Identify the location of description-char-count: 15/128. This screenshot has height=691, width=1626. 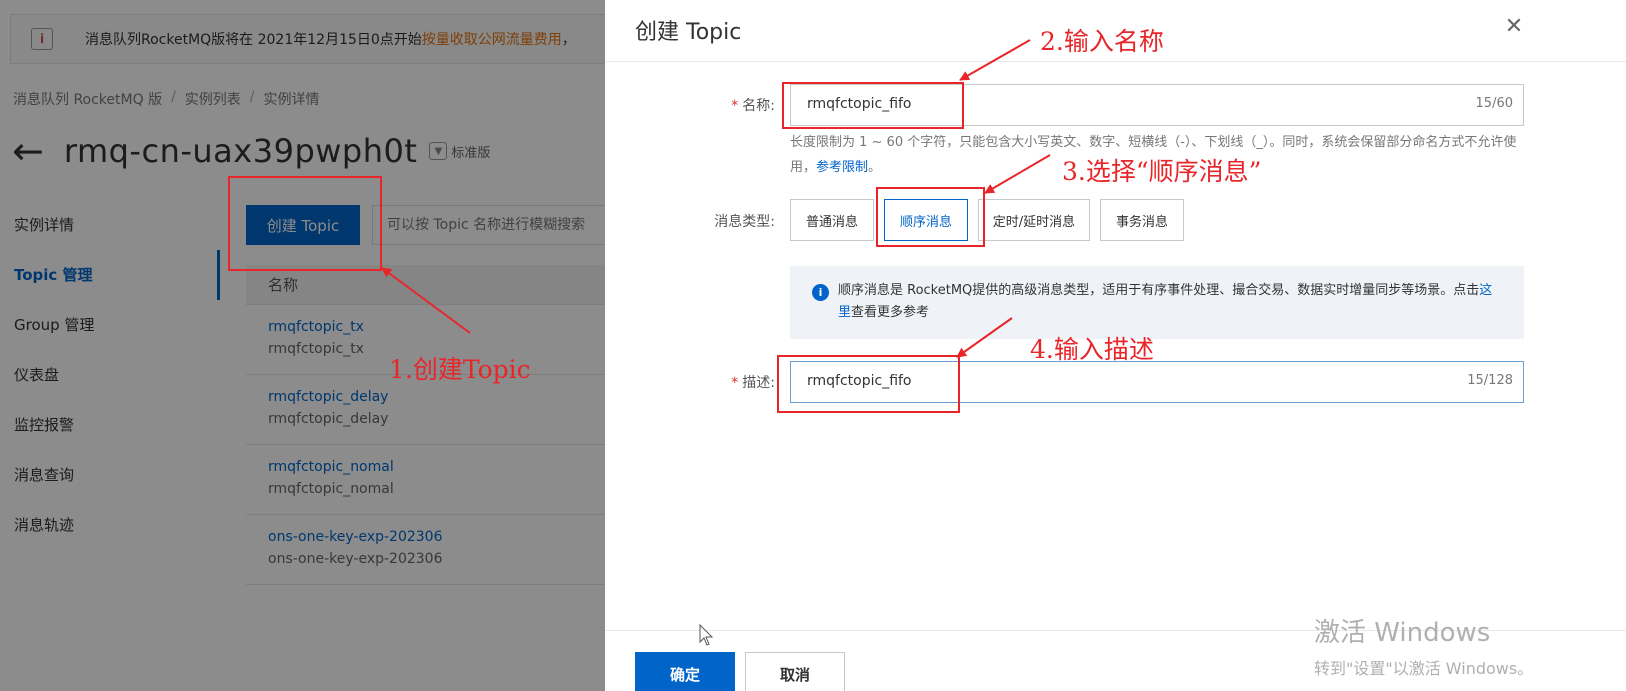
(1490, 380).